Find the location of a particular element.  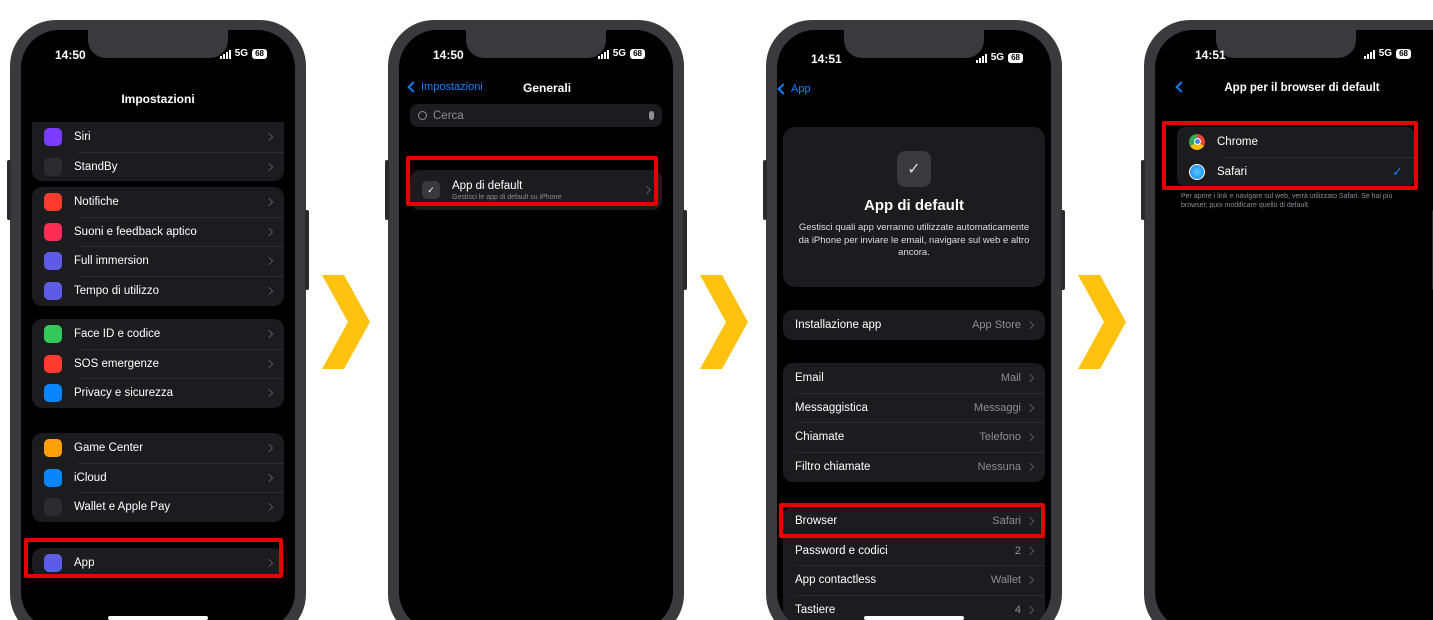

row-label: Email is located at coordinates (809, 377).